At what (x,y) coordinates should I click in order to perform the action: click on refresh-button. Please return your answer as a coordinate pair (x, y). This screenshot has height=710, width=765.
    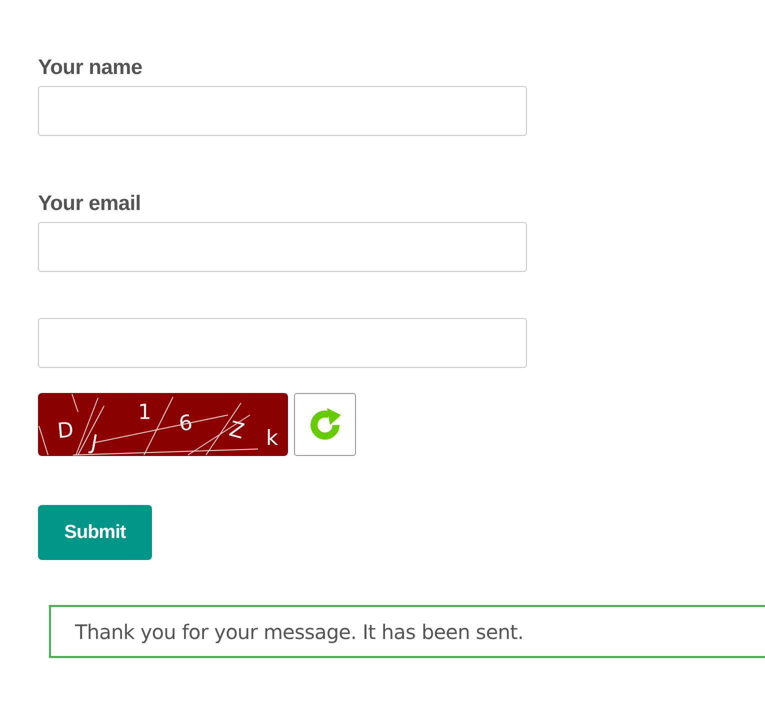
    Looking at the image, I should click on (325, 424).